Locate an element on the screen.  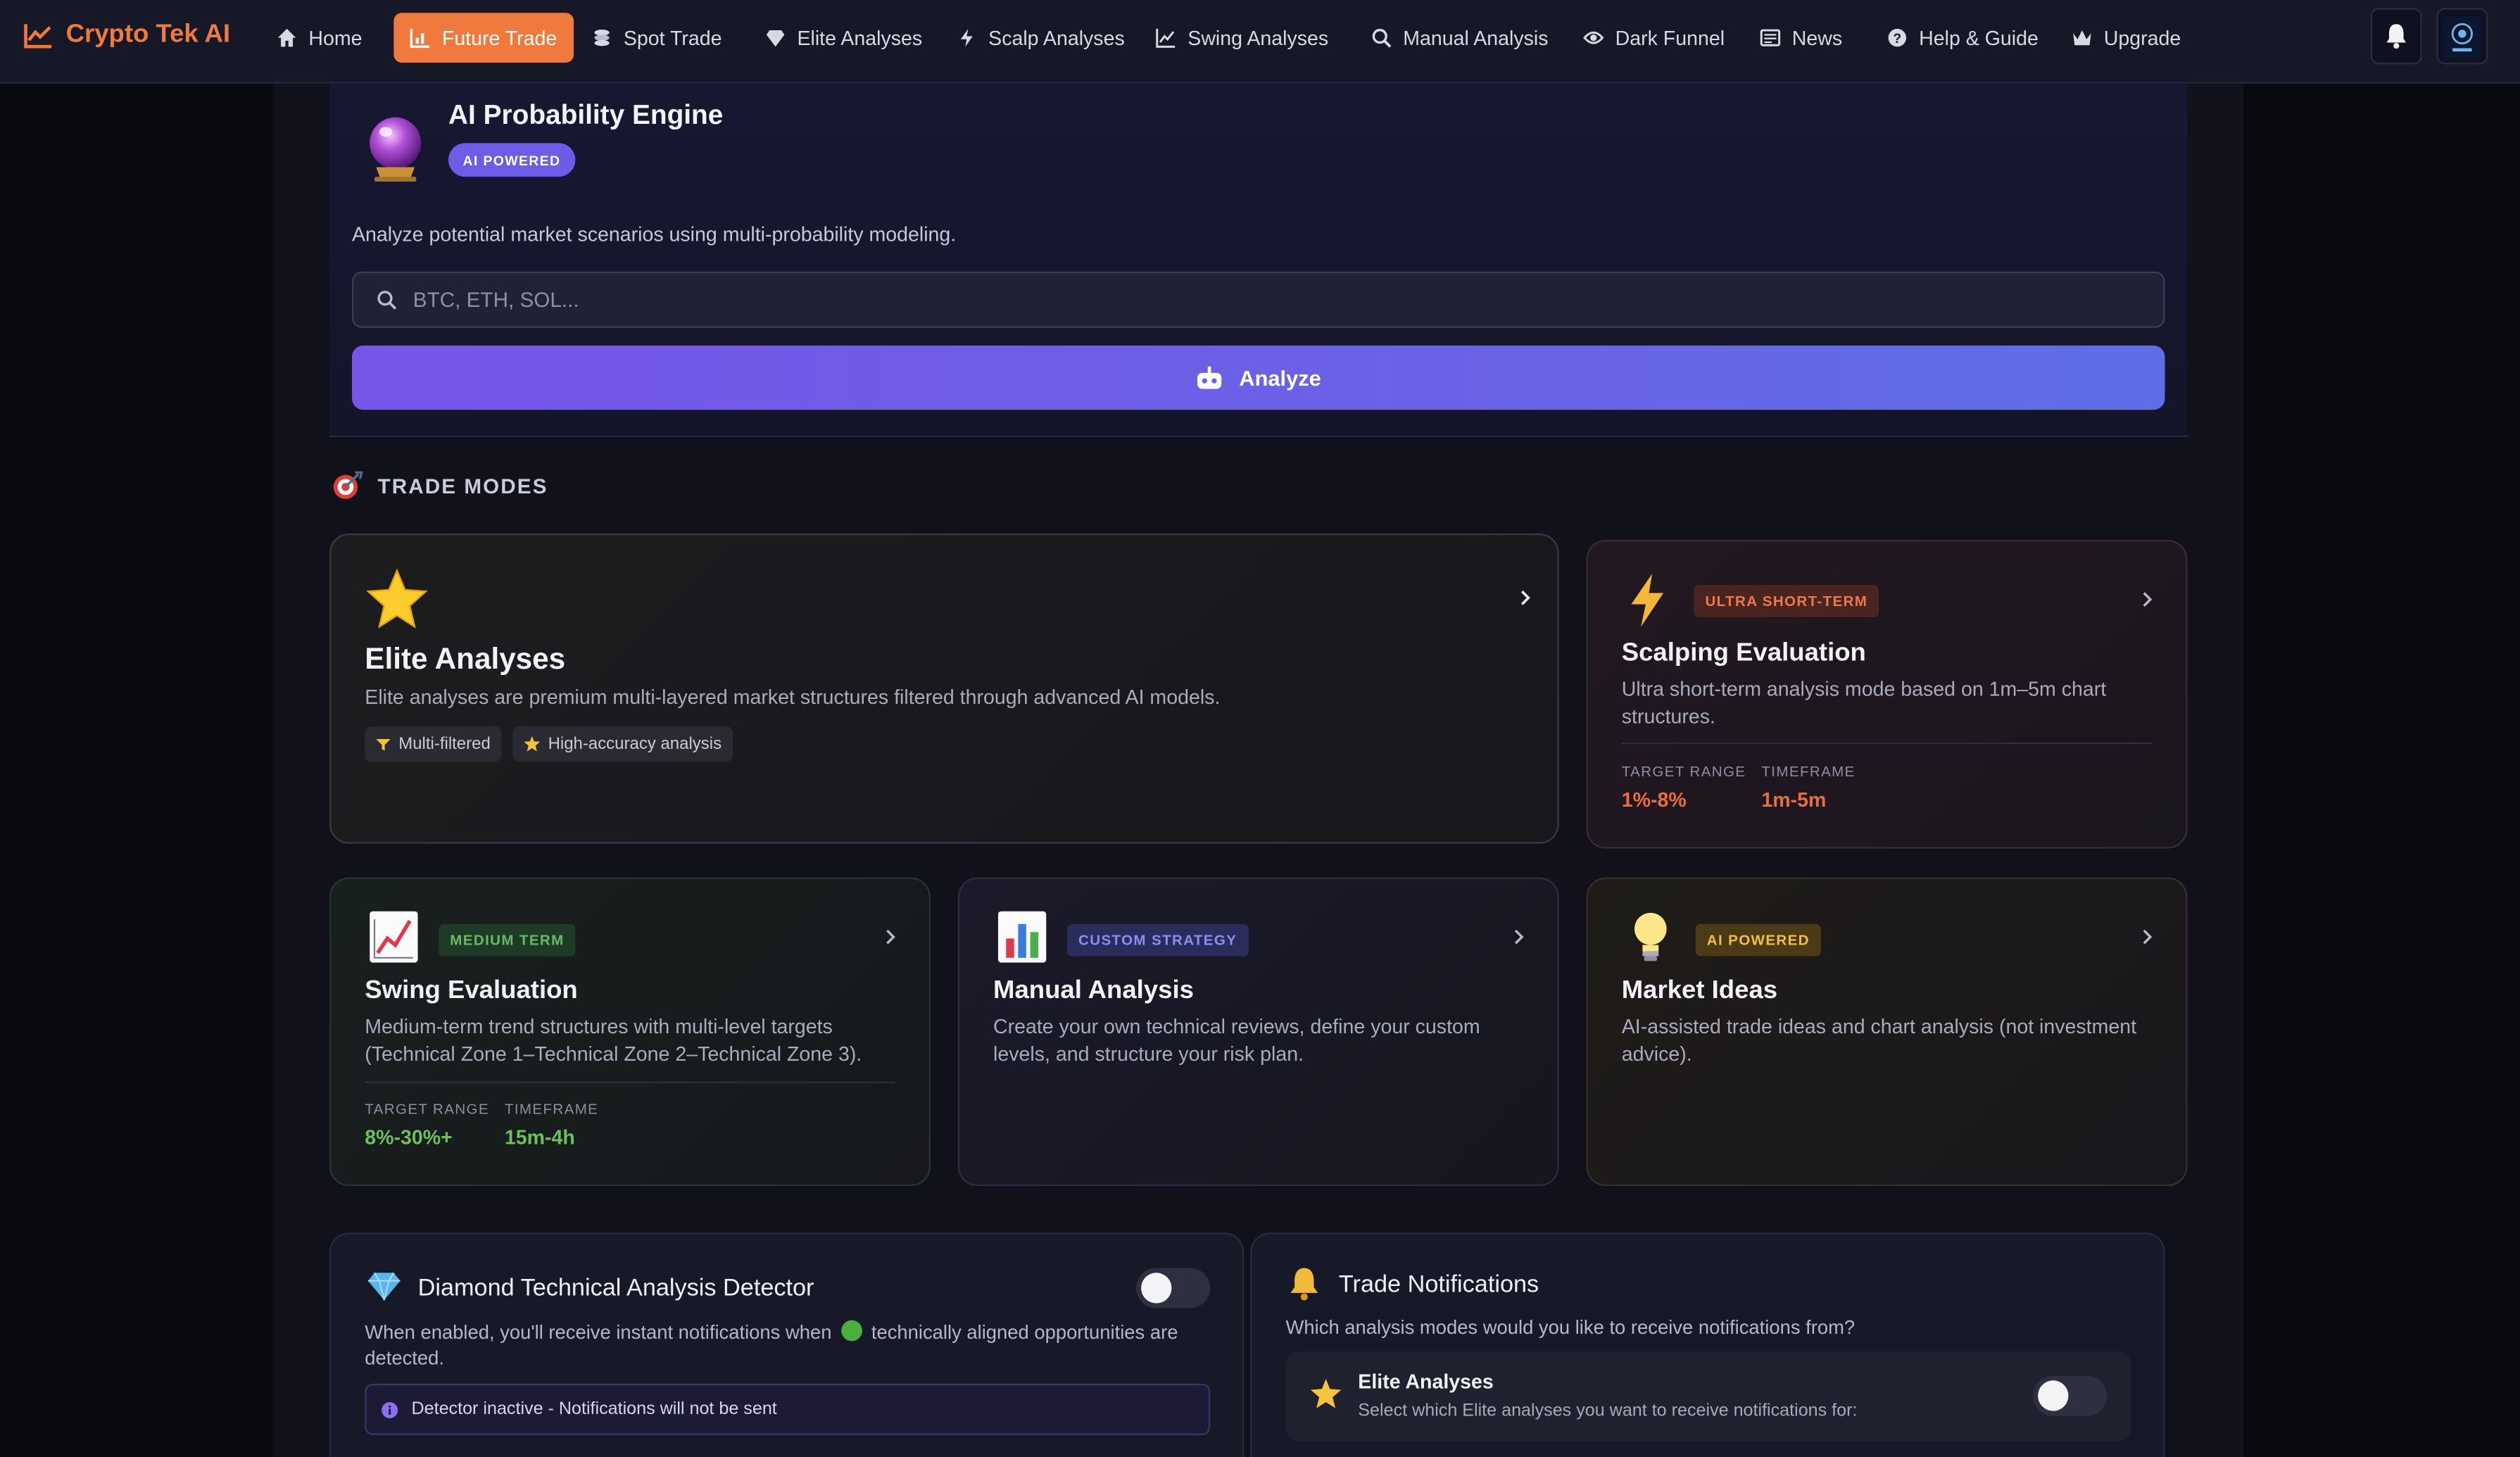
search-icon is located at coordinates (1382, 38).